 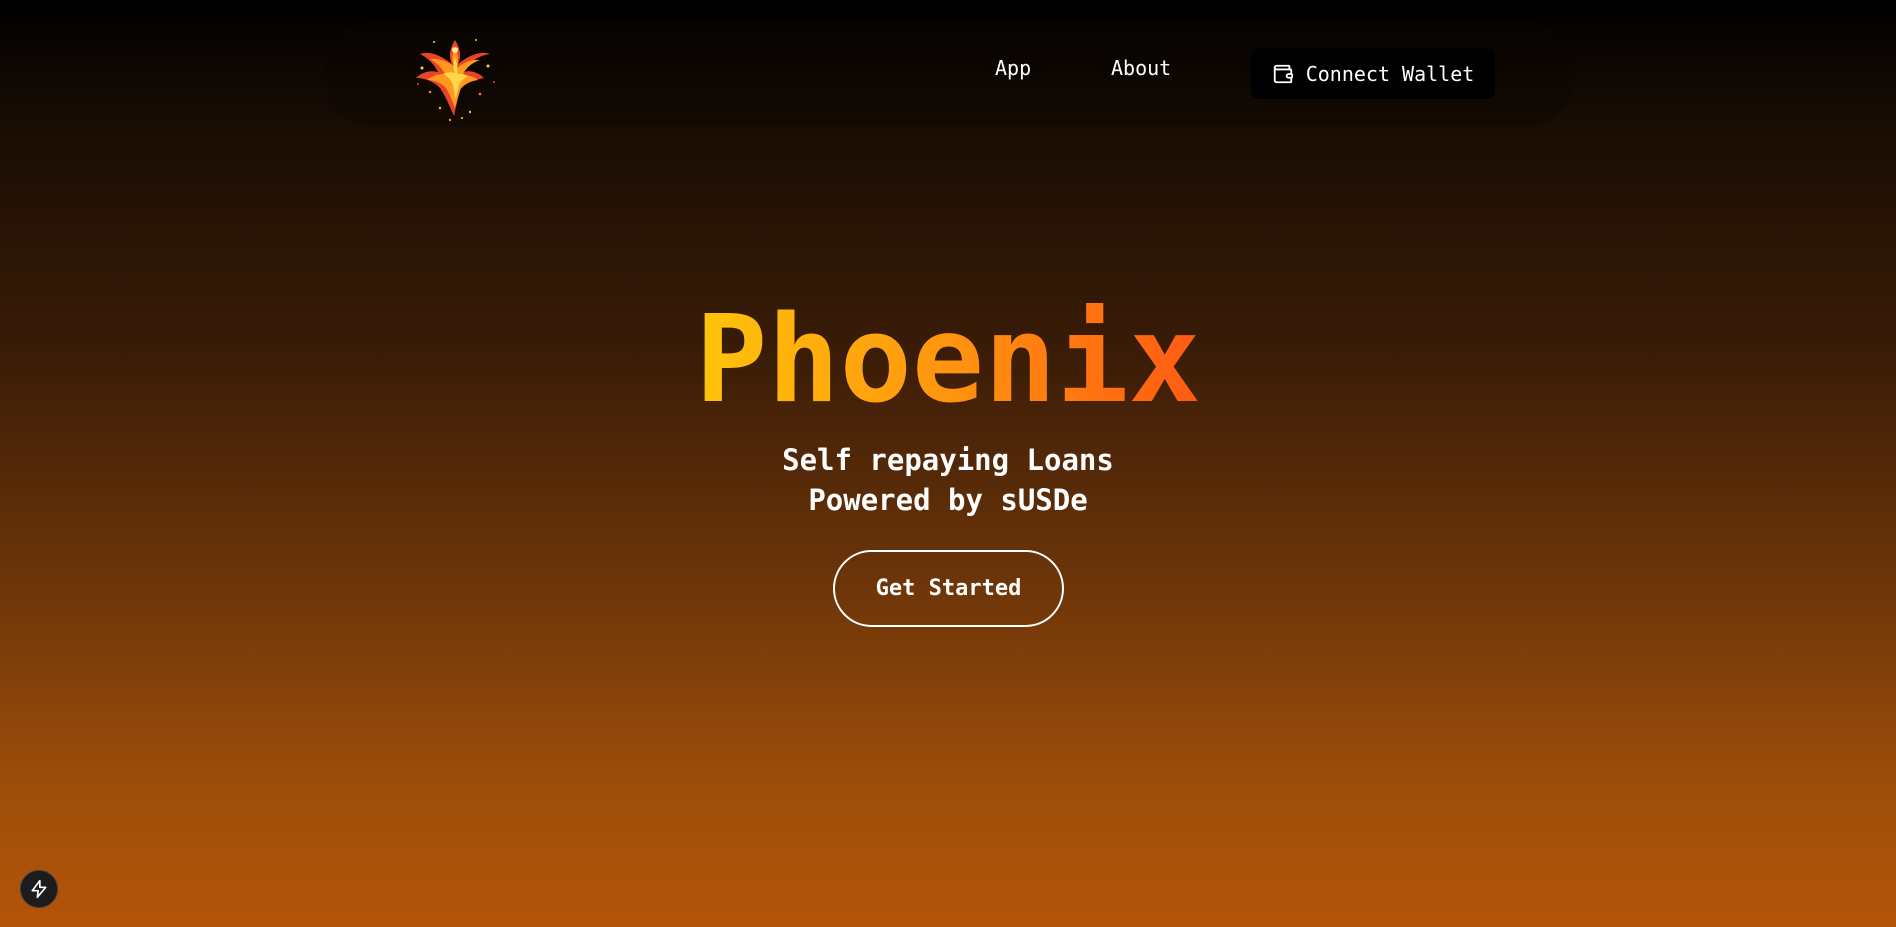 I want to click on lightning-widget-button, so click(x=39, y=889).